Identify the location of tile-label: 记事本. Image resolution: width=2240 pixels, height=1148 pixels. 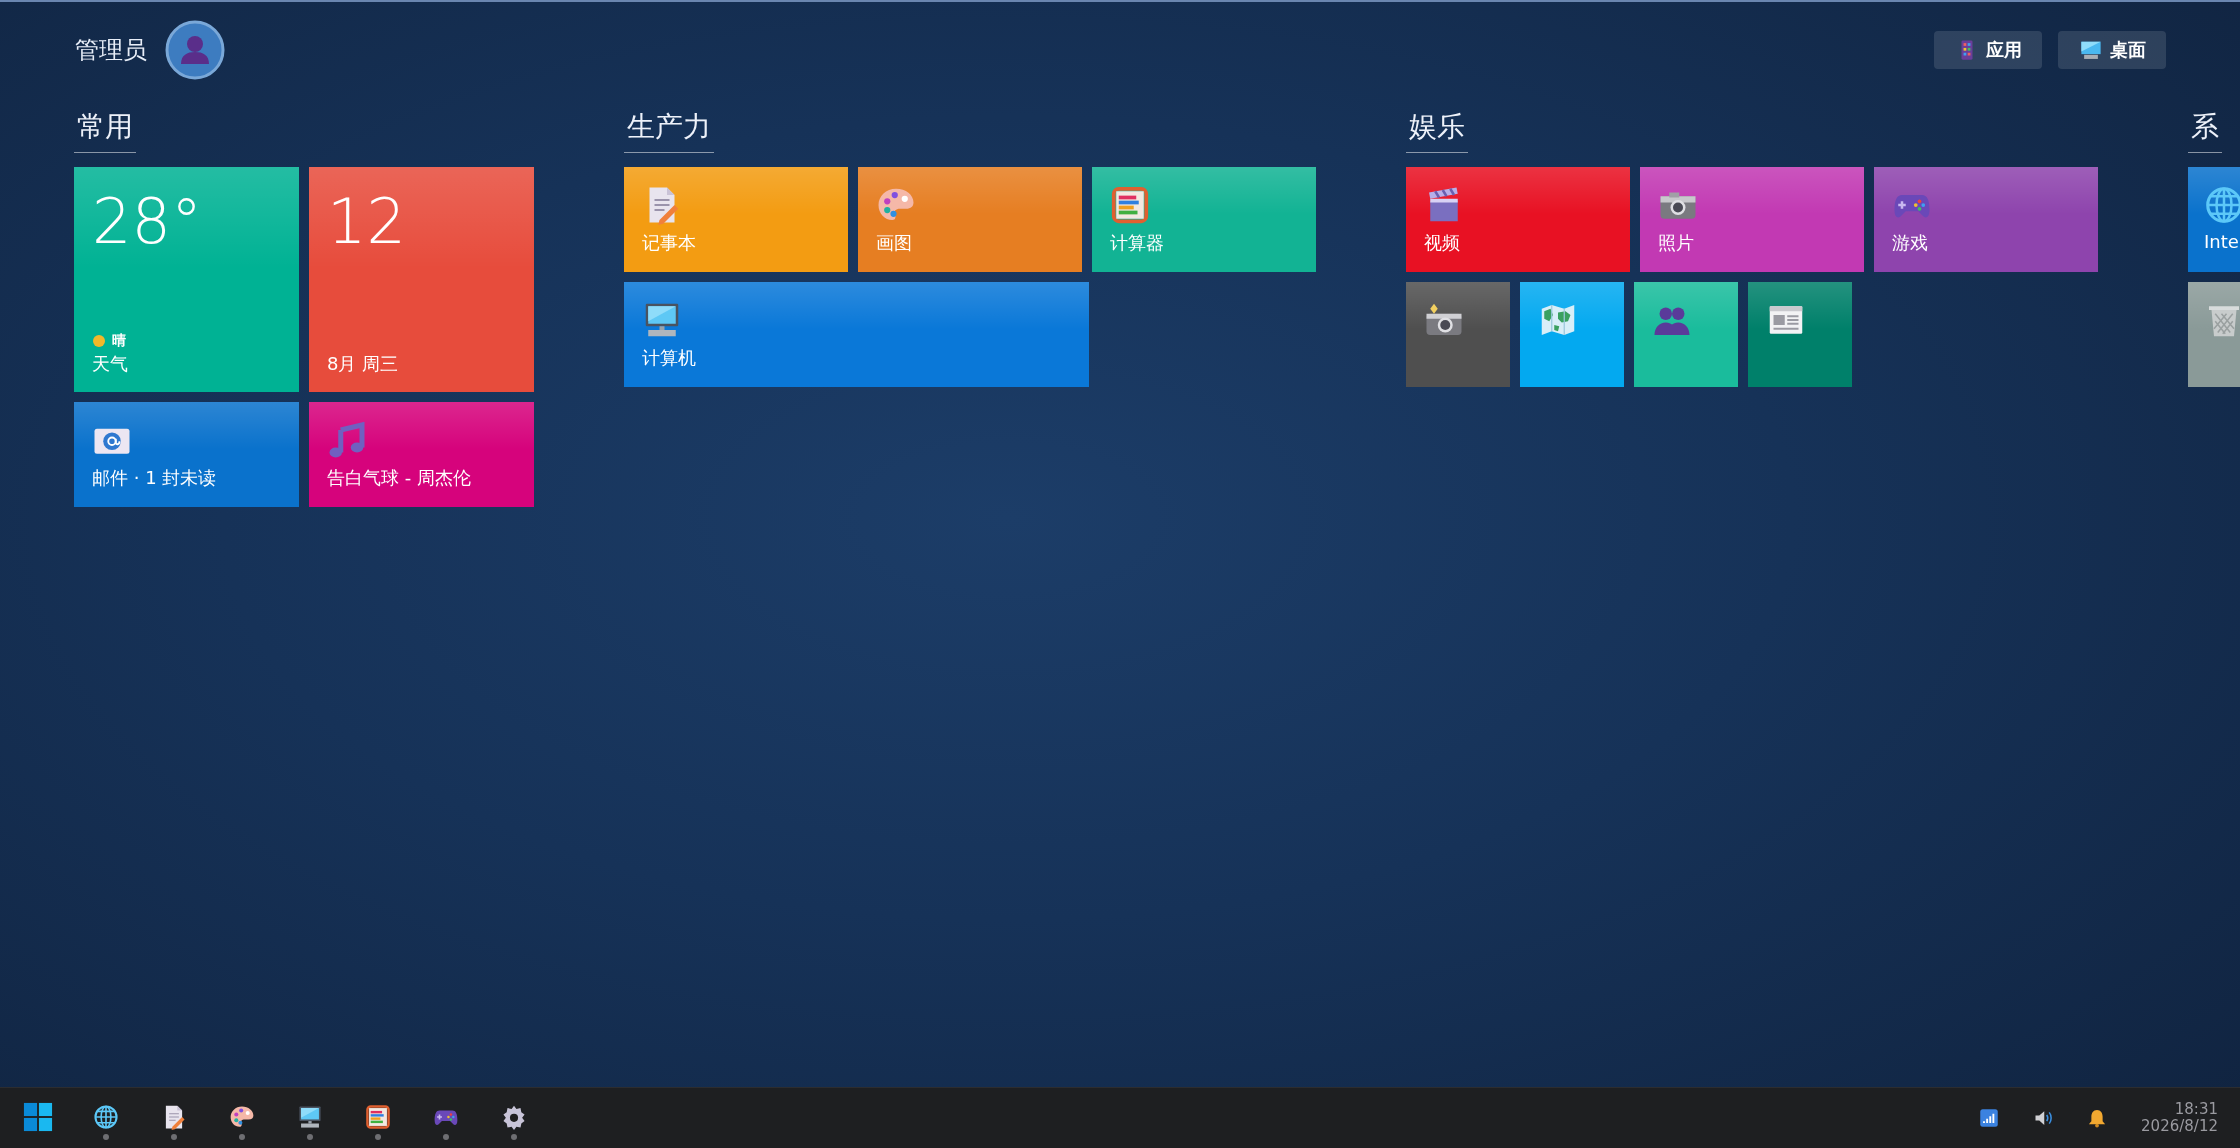
(669, 243).